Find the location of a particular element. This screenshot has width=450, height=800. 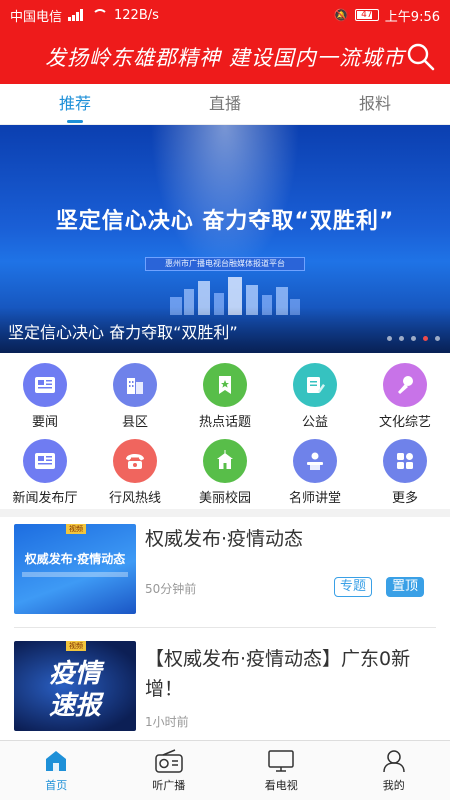

channel-tabs: 推荐 直播 报料 is located at coordinates (225, 104).